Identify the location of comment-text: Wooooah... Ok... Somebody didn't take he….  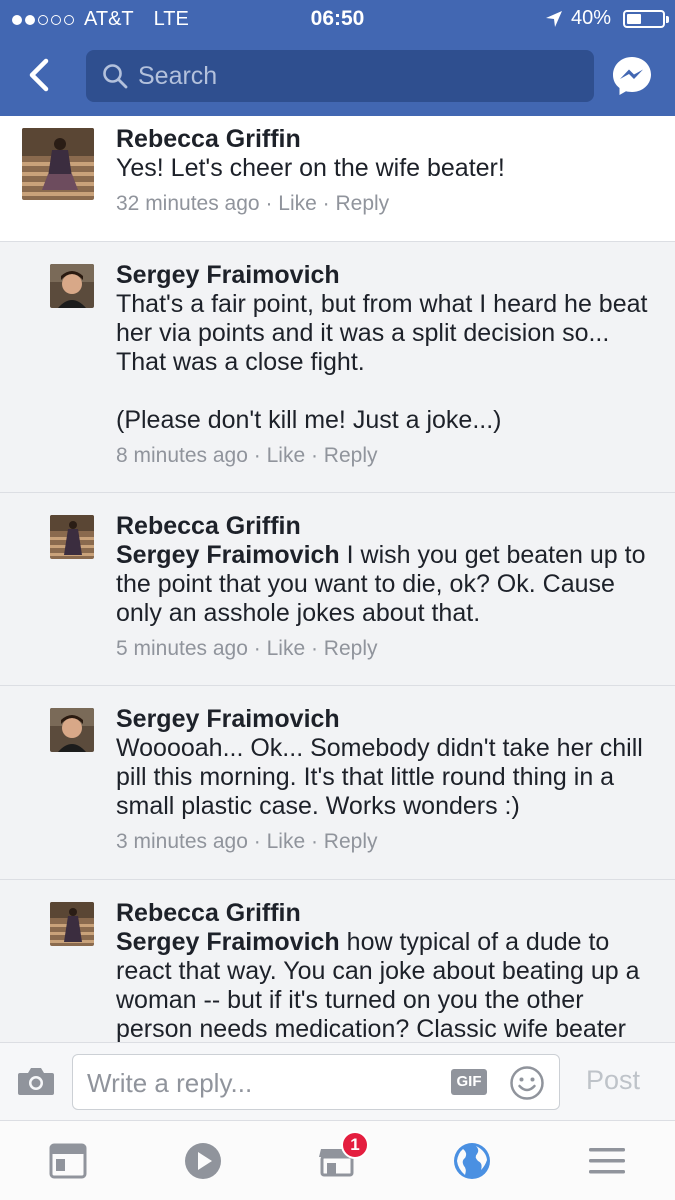
(383, 777).